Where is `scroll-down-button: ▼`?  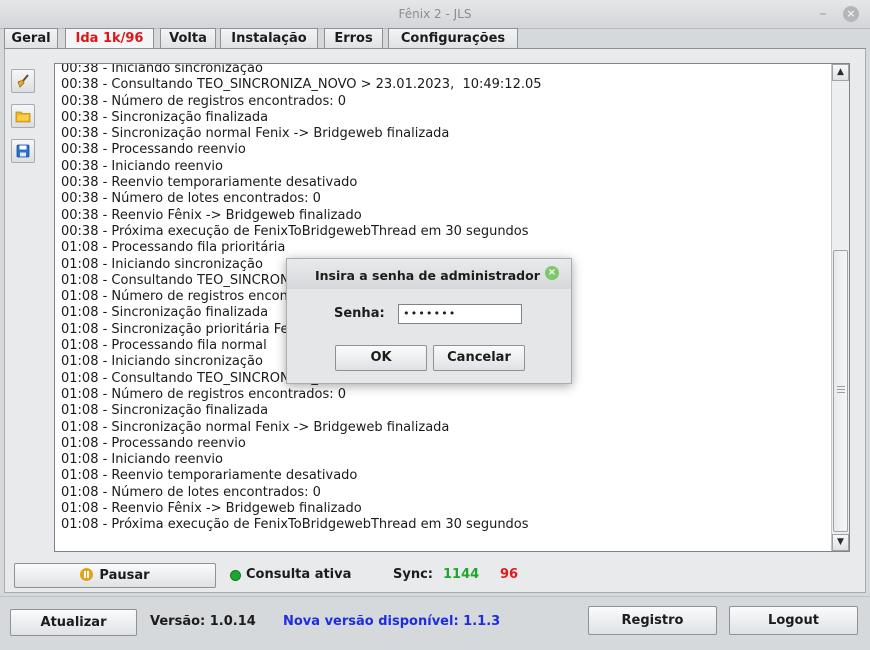 scroll-down-button: ▼ is located at coordinates (840, 542).